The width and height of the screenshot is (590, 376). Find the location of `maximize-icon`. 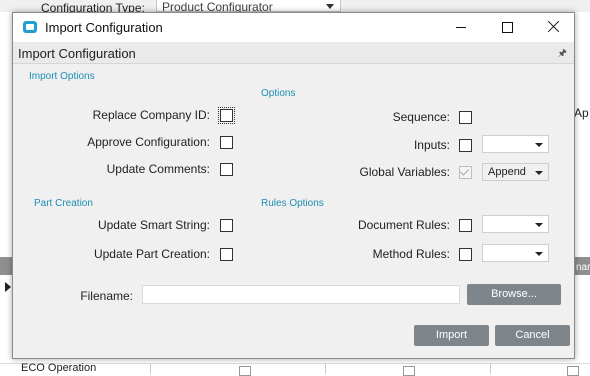

maximize-icon is located at coordinates (507, 27).